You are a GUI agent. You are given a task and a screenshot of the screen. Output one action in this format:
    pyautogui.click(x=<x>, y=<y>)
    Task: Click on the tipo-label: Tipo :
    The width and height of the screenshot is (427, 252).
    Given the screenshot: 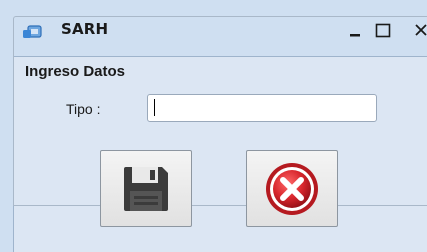 What is the action you would take?
    pyautogui.click(x=83, y=109)
    